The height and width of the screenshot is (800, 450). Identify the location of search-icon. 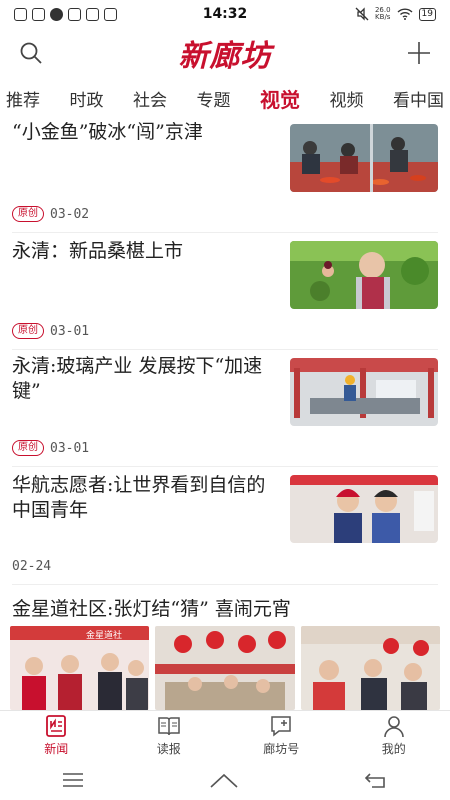
(31, 53).